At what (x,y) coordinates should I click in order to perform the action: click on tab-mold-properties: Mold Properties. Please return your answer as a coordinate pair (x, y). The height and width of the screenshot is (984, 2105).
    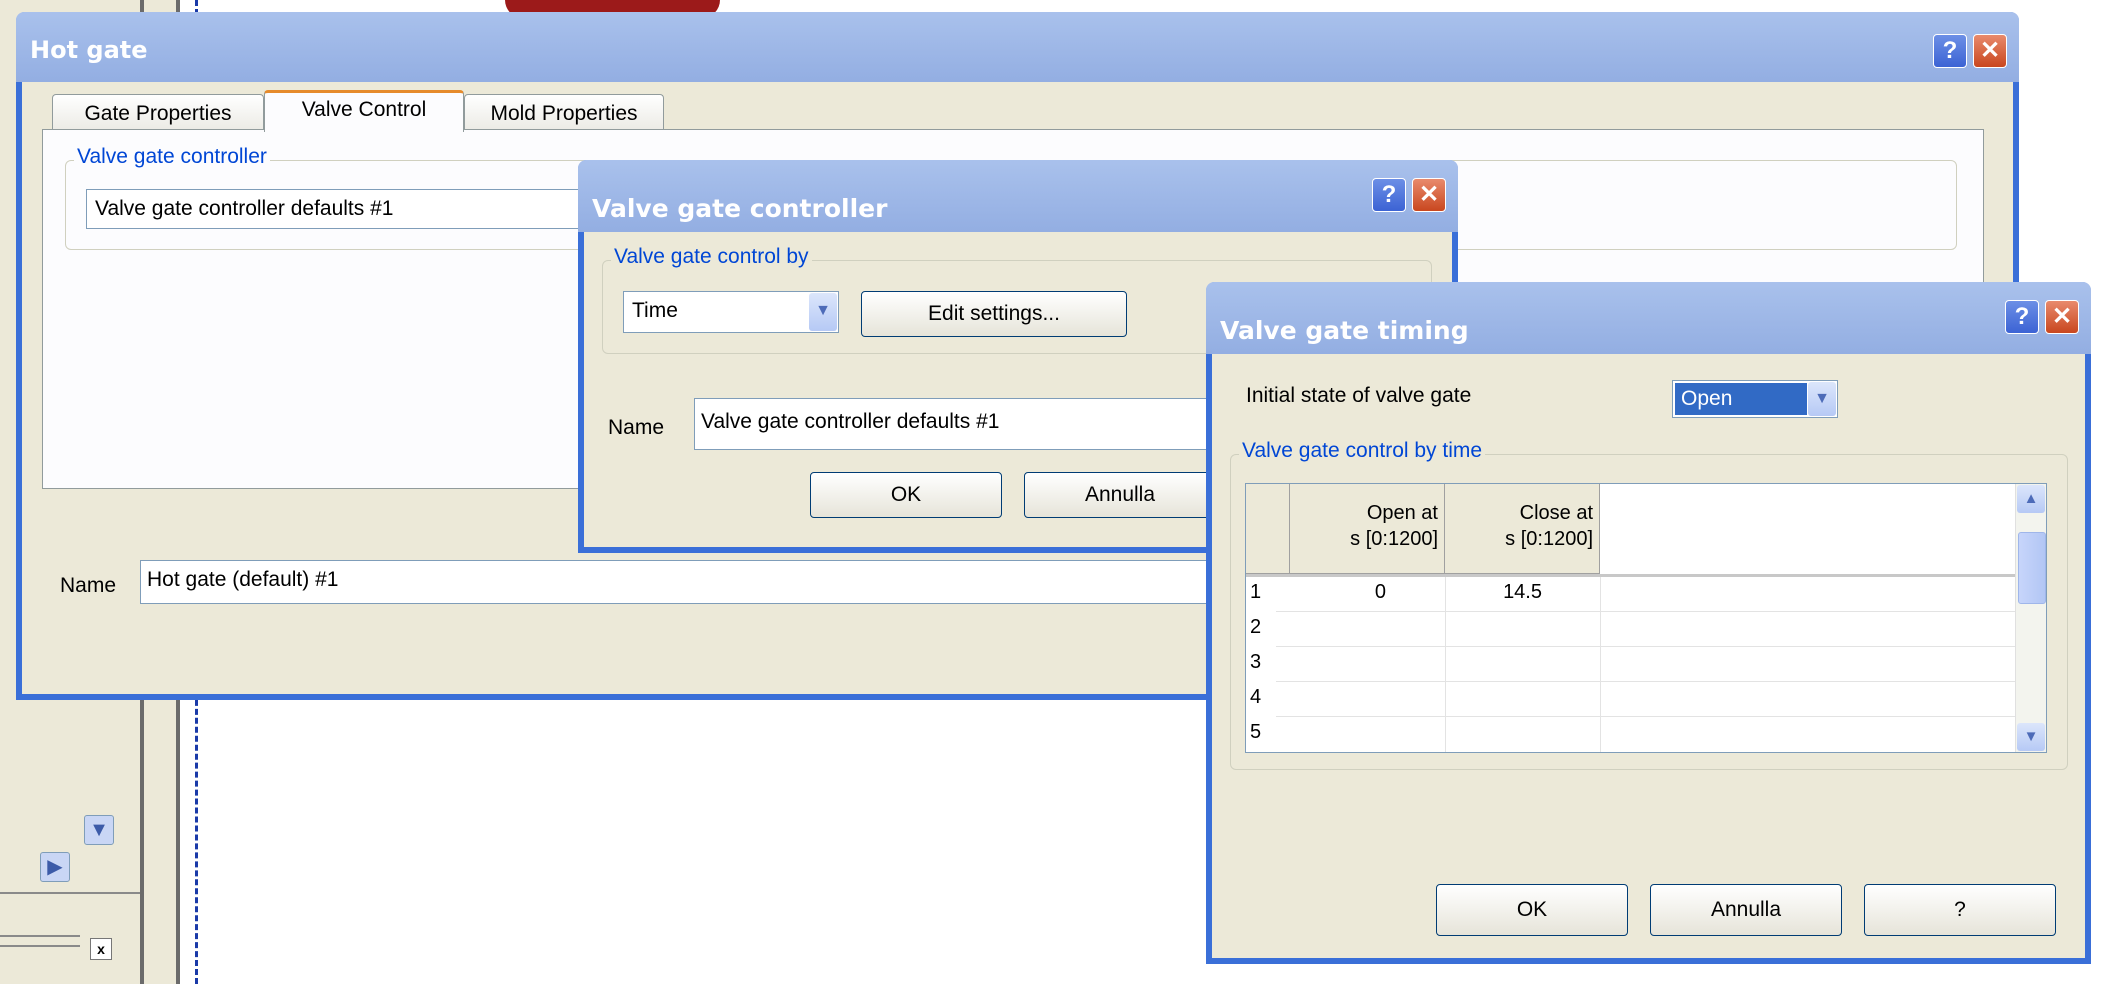
    Looking at the image, I should click on (564, 112).